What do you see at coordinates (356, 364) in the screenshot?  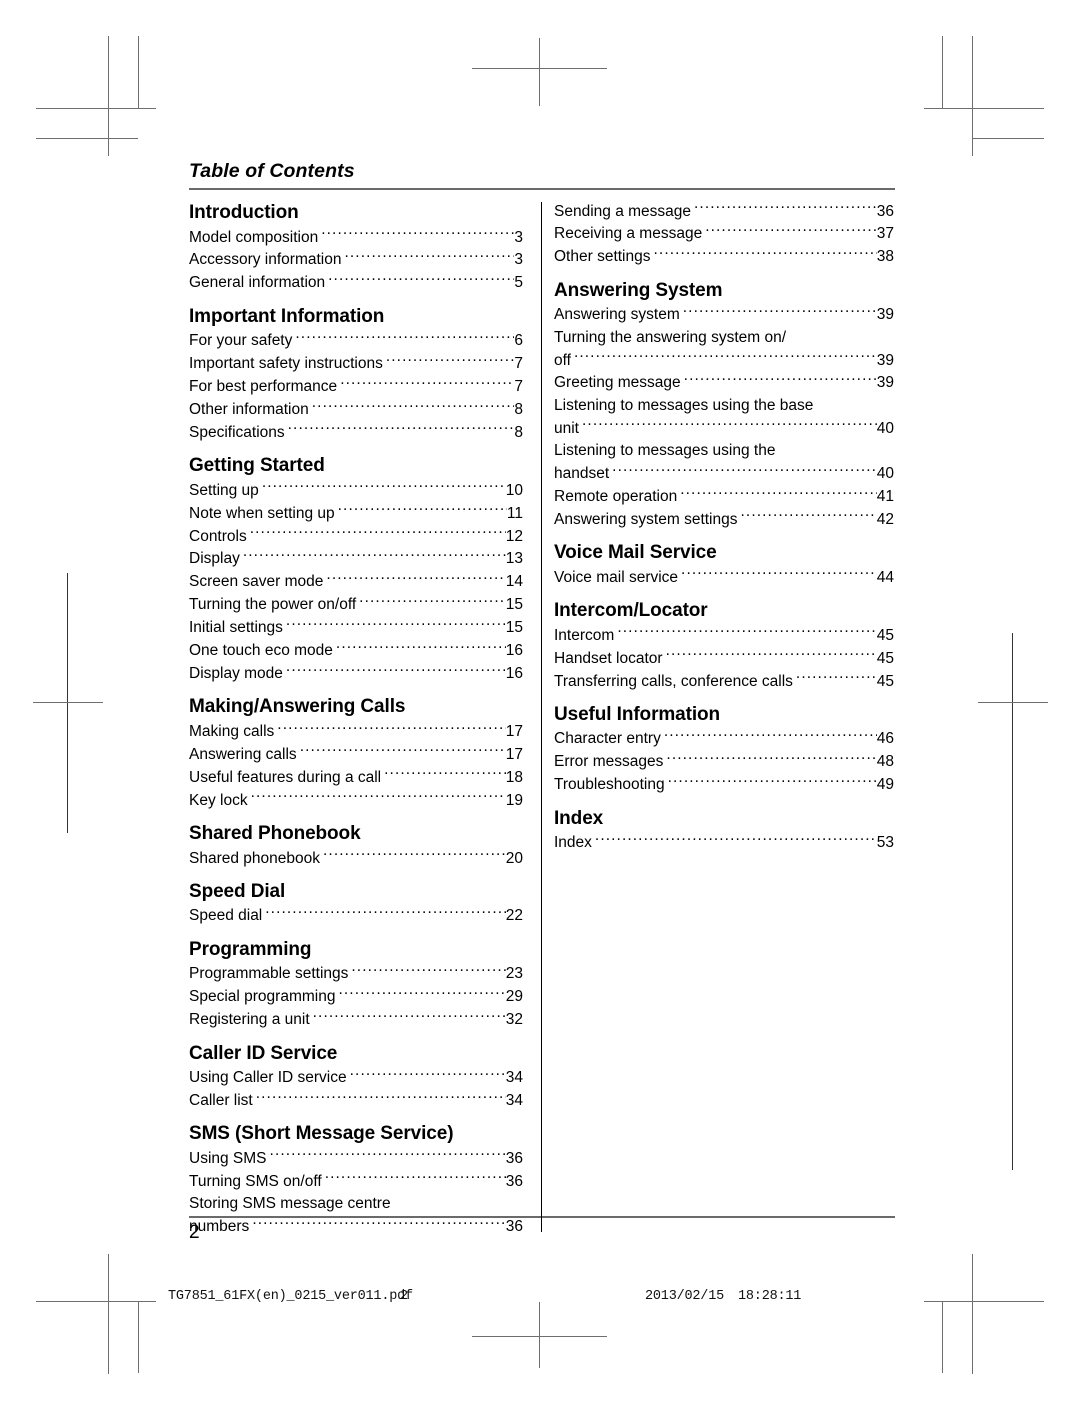 I see `toc-entry: Important safety instructions 7` at bounding box center [356, 364].